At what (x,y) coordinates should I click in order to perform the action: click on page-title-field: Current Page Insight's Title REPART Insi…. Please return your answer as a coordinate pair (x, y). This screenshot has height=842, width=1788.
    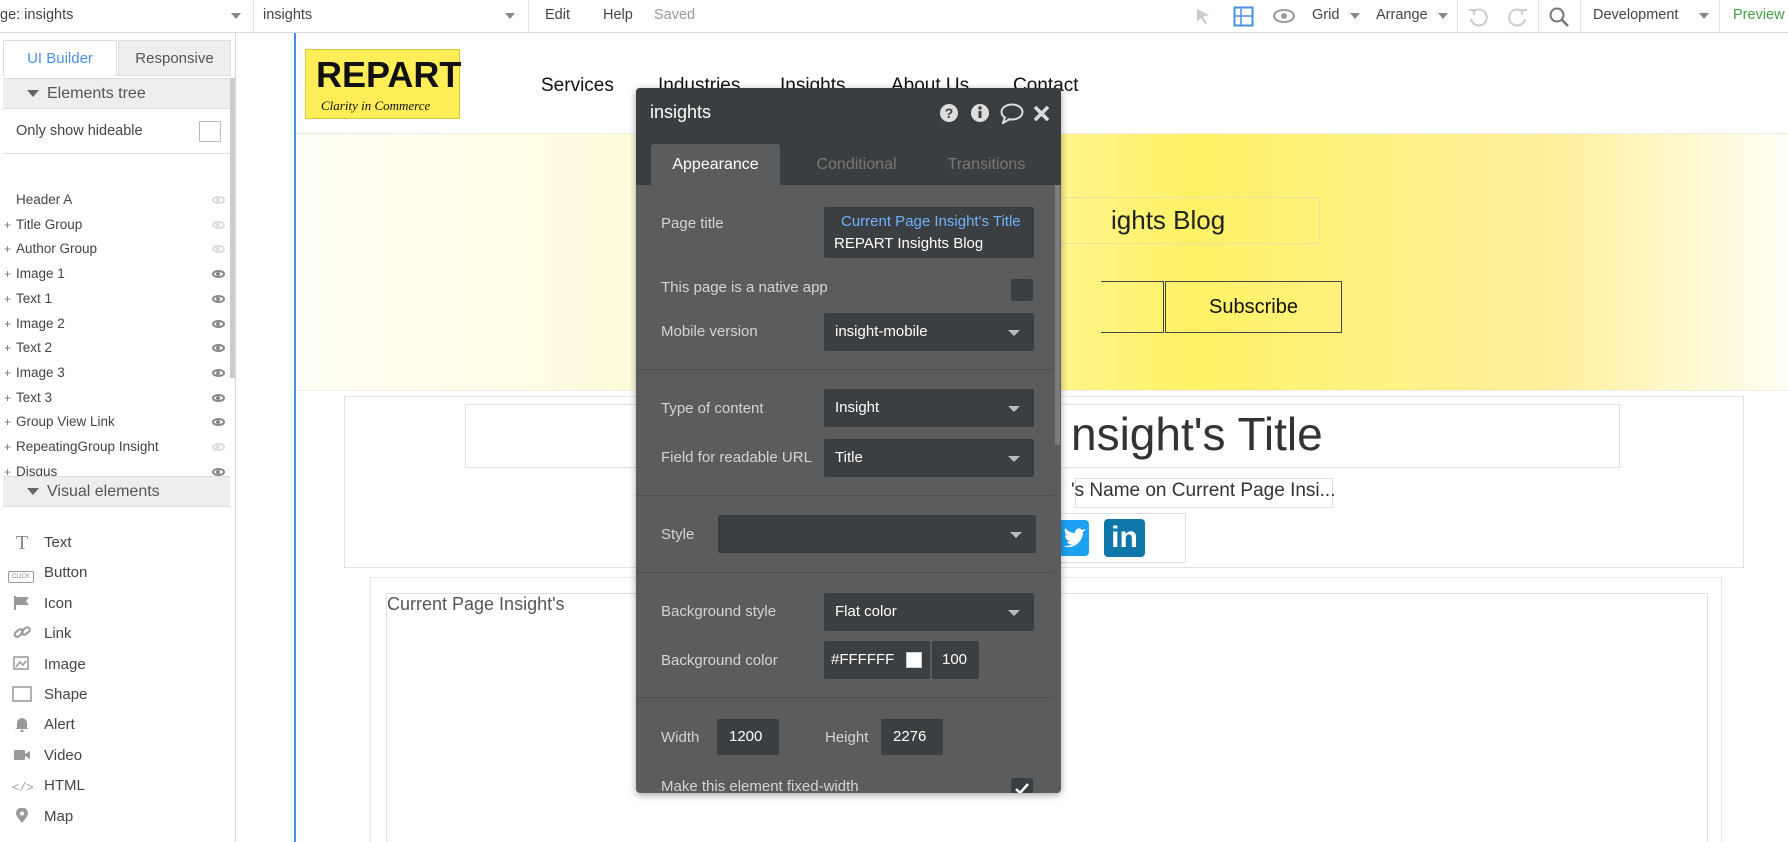
    Looking at the image, I should click on (929, 232).